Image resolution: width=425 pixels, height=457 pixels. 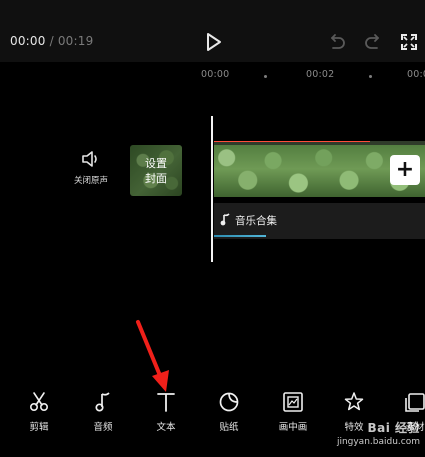 I want to click on tool-material-label: 素材, so click(x=415, y=427).